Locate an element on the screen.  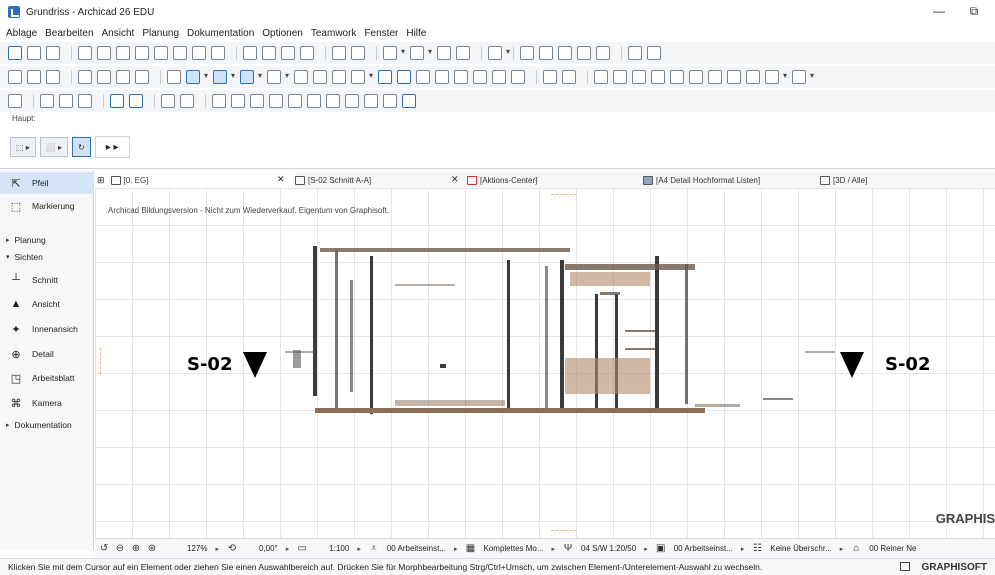
update-icon is located at coordinates (85, 101).